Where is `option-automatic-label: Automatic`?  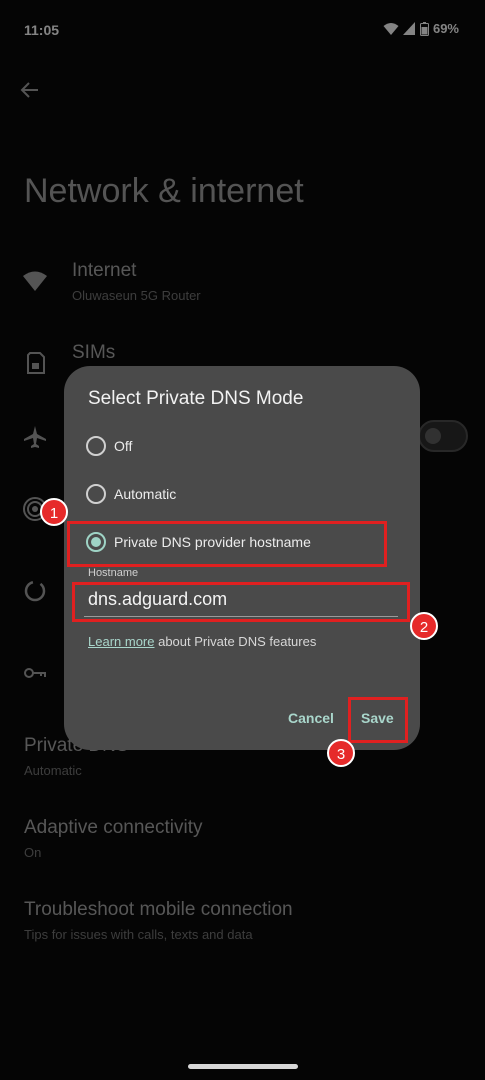
option-automatic-label: Automatic is located at coordinates (145, 494).